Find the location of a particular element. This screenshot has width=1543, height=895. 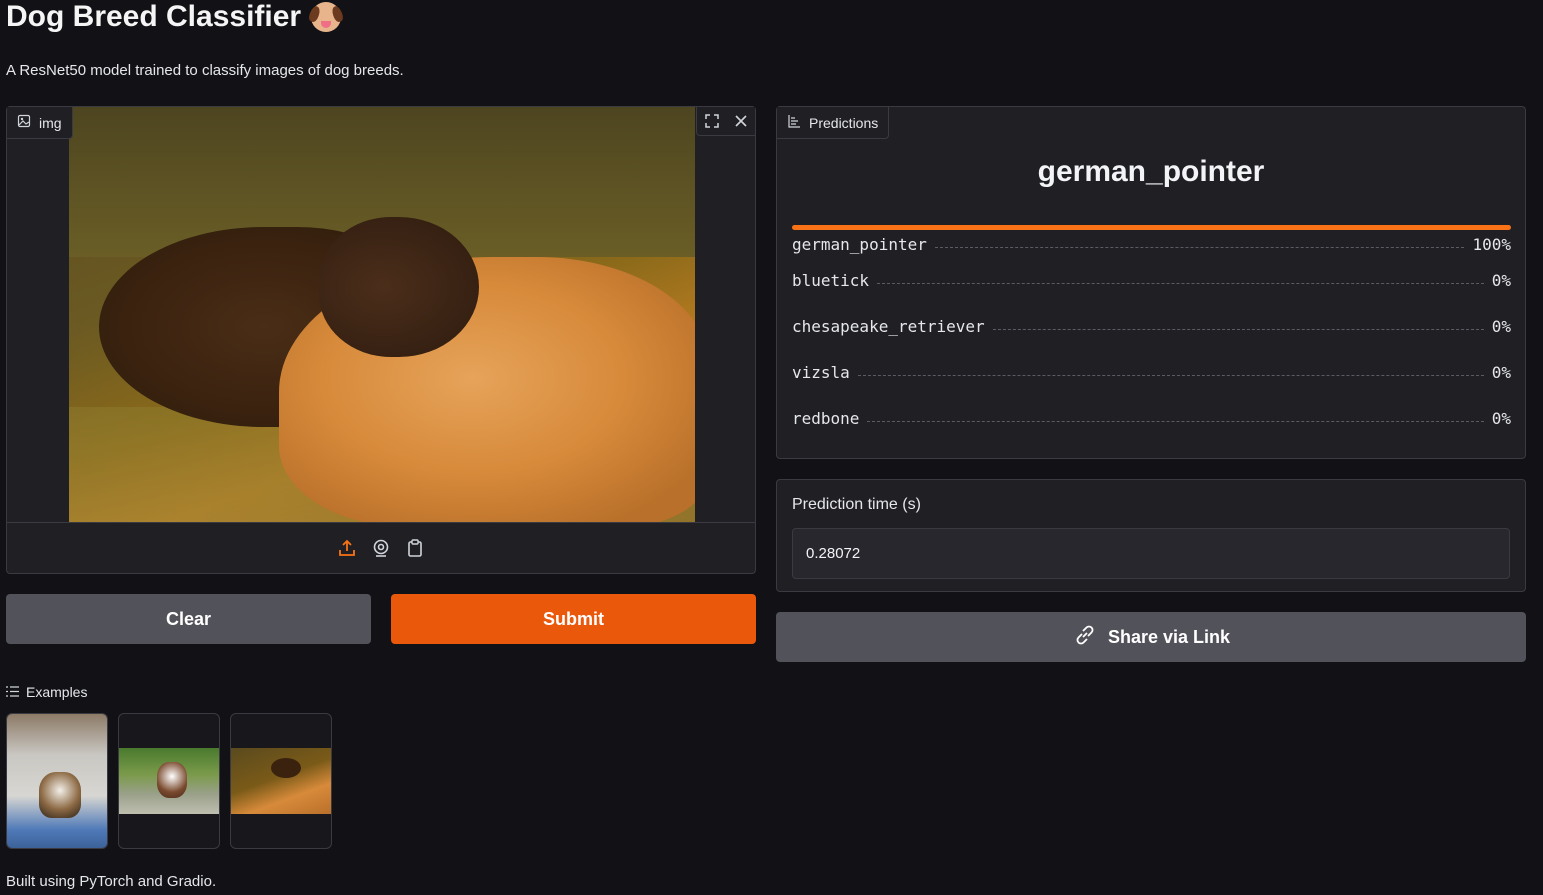

list-icon is located at coordinates (12, 692).